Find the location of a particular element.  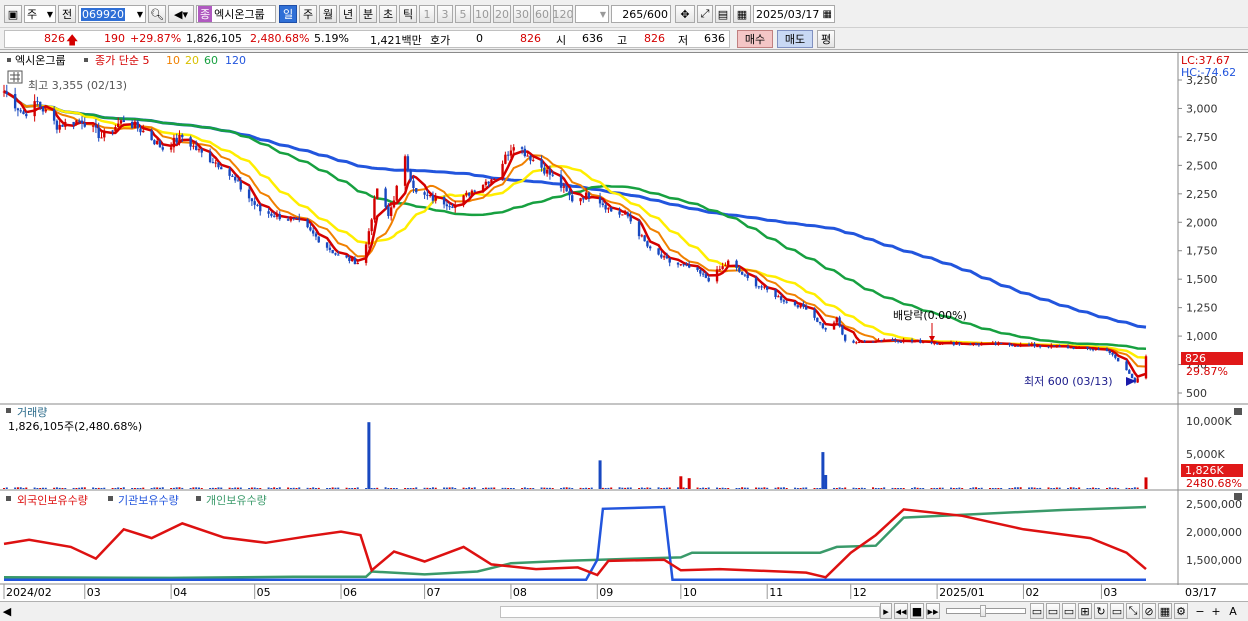

count-field: 265/600 is located at coordinates (641, 14).